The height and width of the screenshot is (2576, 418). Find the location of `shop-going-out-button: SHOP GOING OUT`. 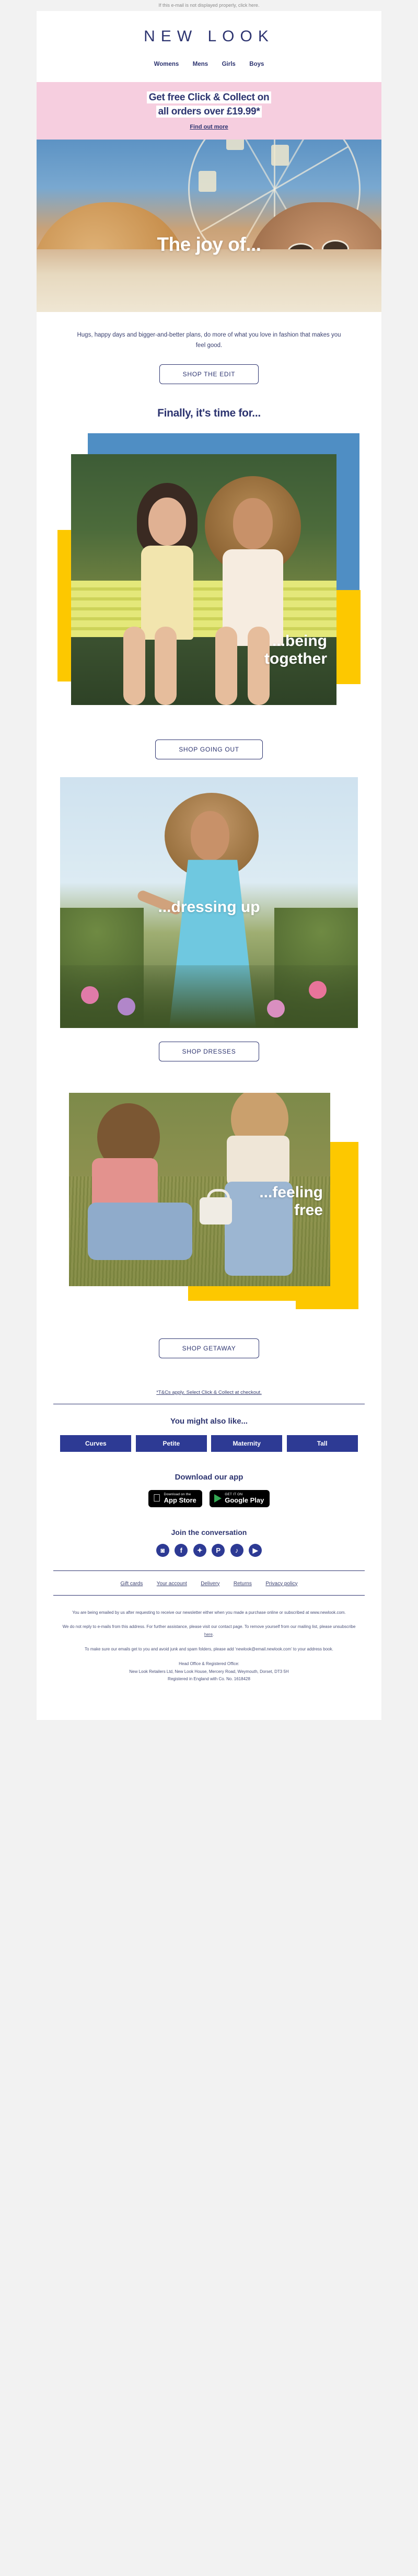

shop-going-out-button: SHOP GOING OUT is located at coordinates (209, 750).